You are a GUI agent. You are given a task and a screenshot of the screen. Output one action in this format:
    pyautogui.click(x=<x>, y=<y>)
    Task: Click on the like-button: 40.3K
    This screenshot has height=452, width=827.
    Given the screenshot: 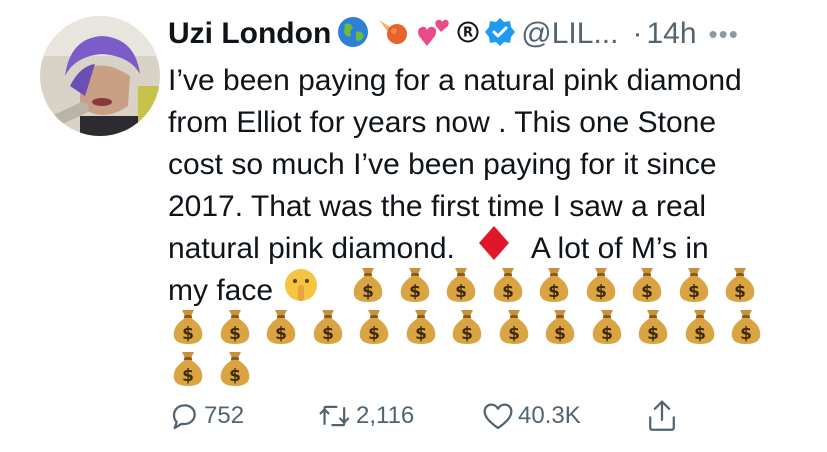 What is the action you would take?
    pyautogui.click(x=564, y=416)
    